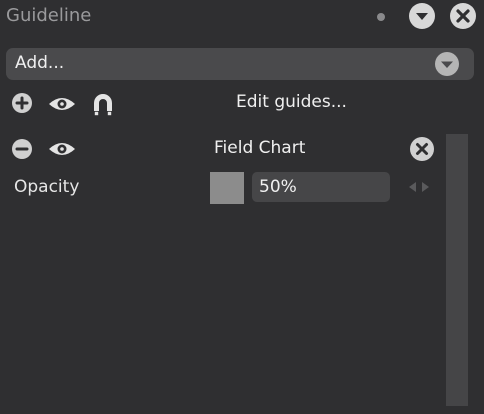 This screenshot has width=484, height=414. I want to click on close-panel-button, so click(463, 16).